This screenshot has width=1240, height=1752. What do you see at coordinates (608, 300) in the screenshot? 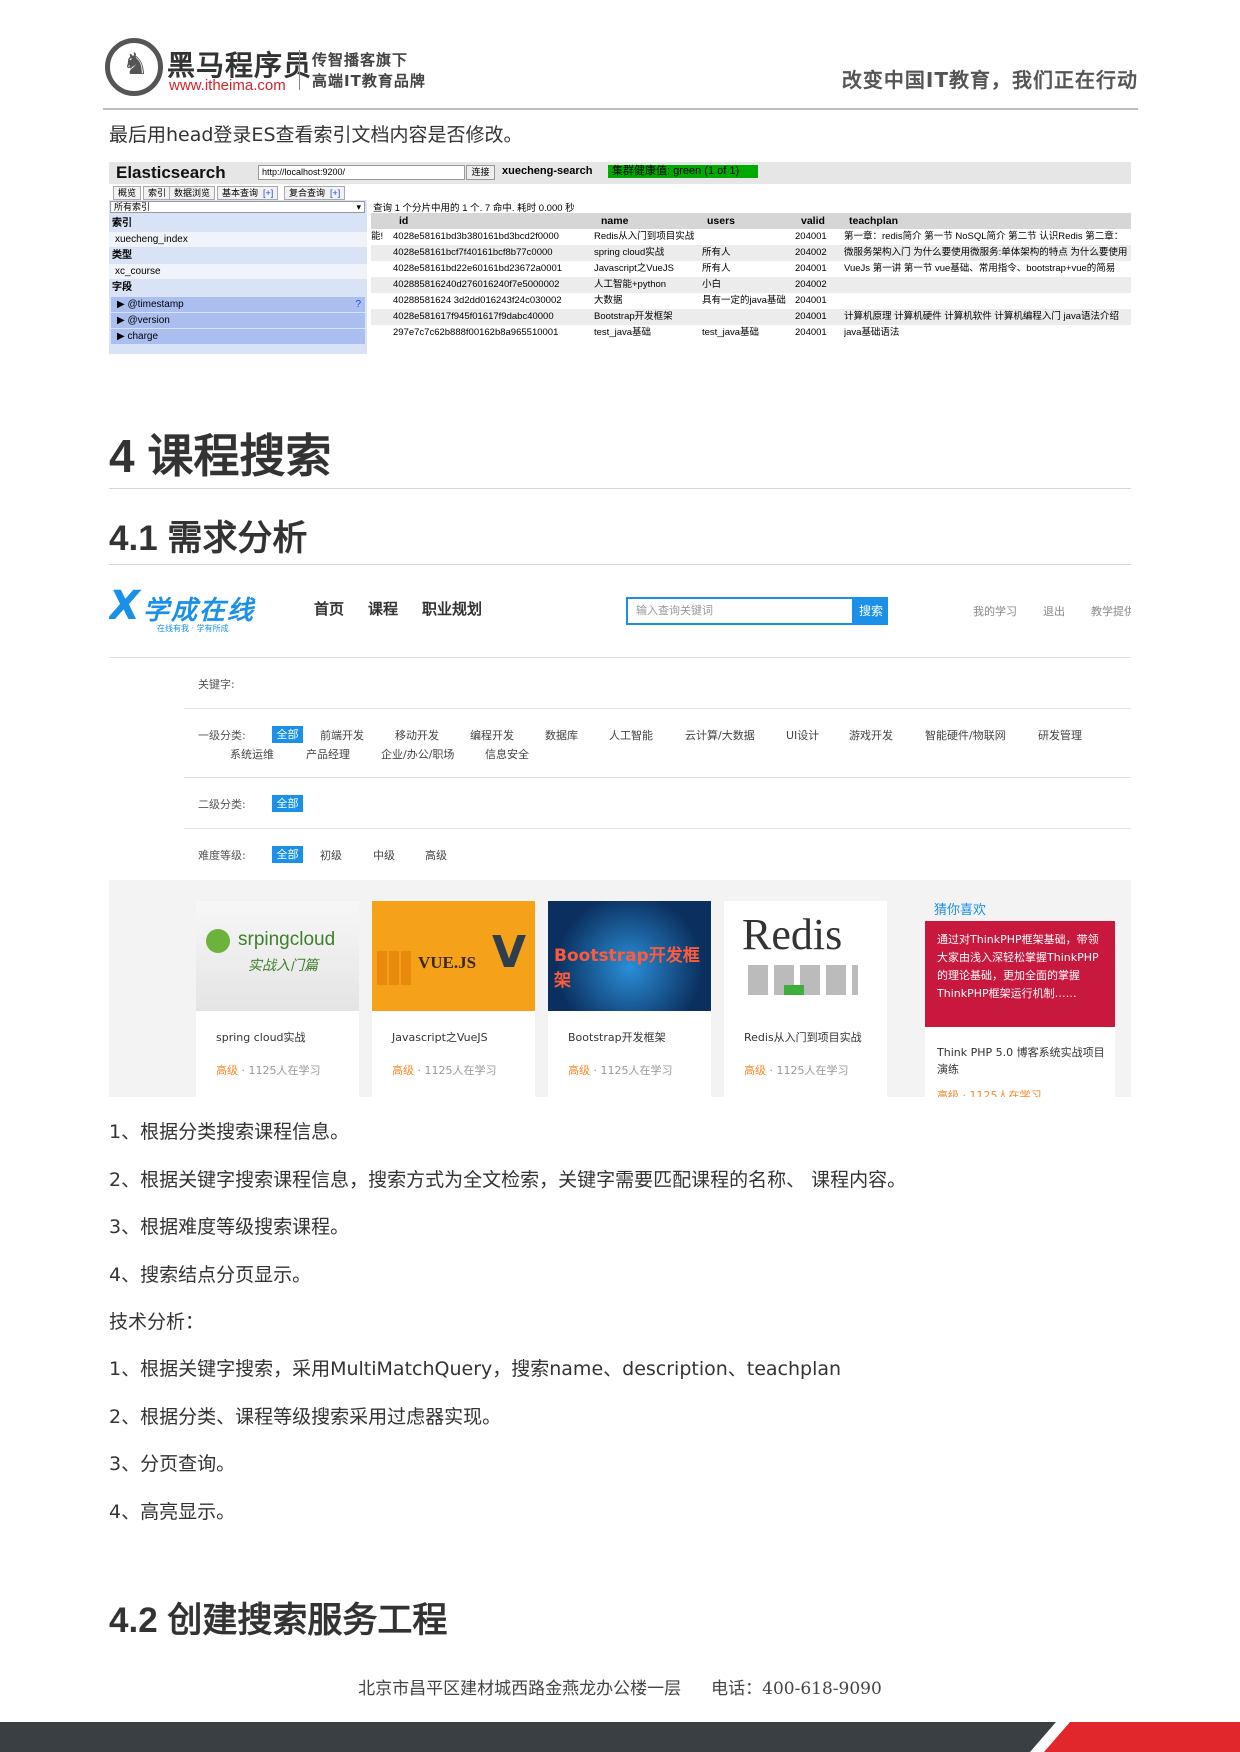
I see `table-cell: 大数据` at bounding box center [608, 300].